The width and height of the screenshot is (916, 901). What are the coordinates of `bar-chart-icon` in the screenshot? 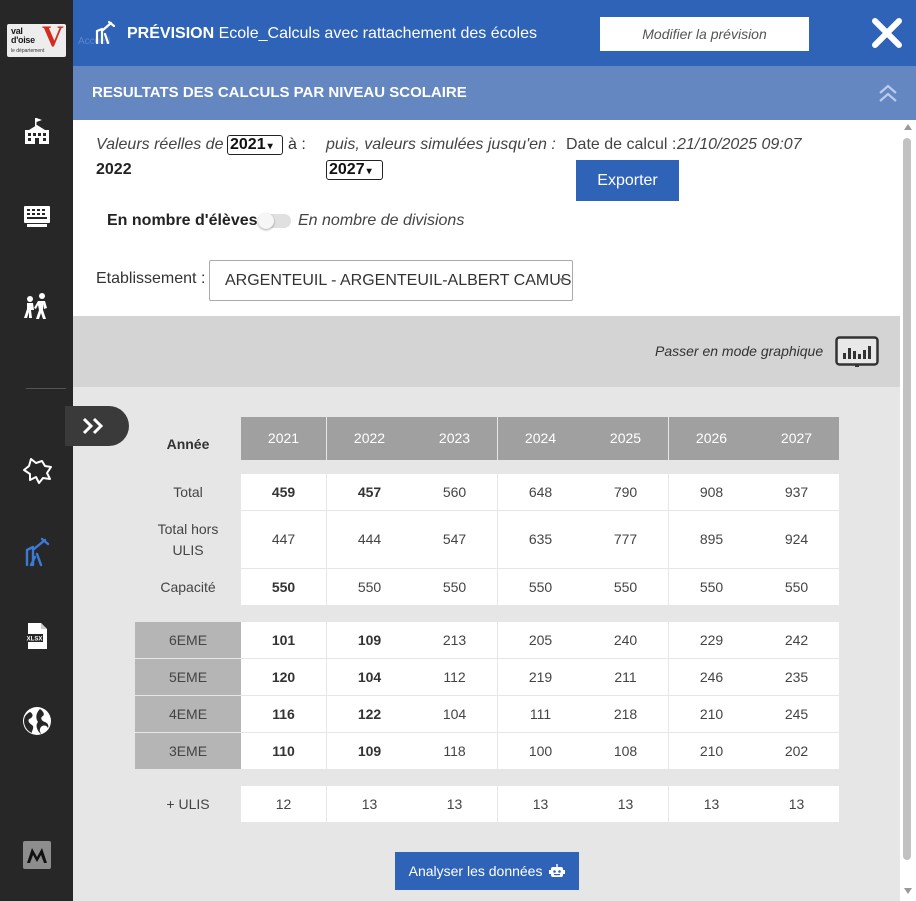 It's located at (857, 352).